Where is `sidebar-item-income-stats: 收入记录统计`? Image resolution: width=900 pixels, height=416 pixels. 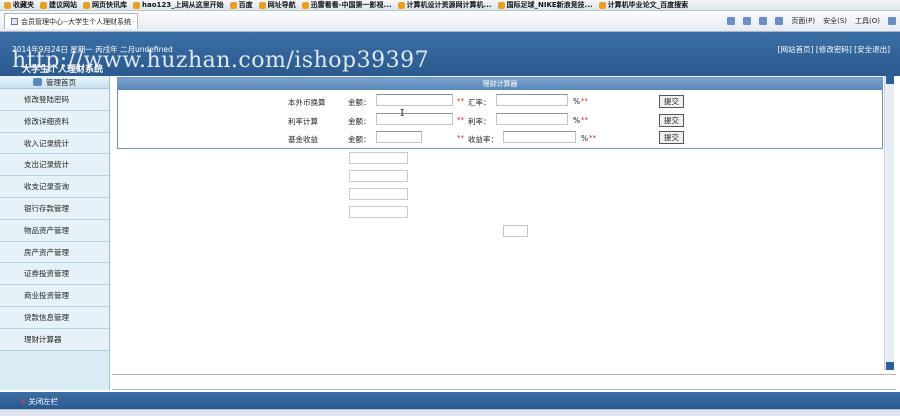
sidebar-item-income-stats: 收入记录统计 is located at coordinates (54, 143).